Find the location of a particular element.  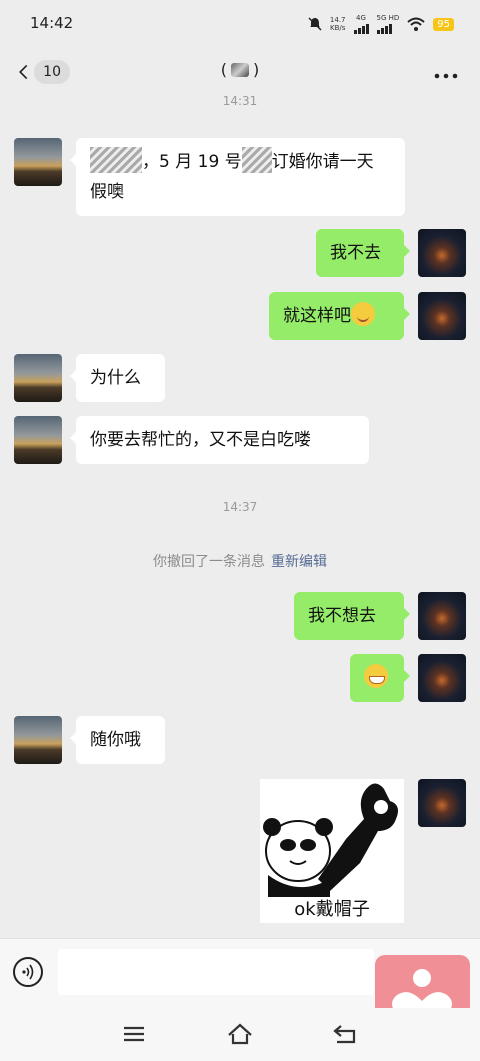

more-button is located at coordinates (446, 72).